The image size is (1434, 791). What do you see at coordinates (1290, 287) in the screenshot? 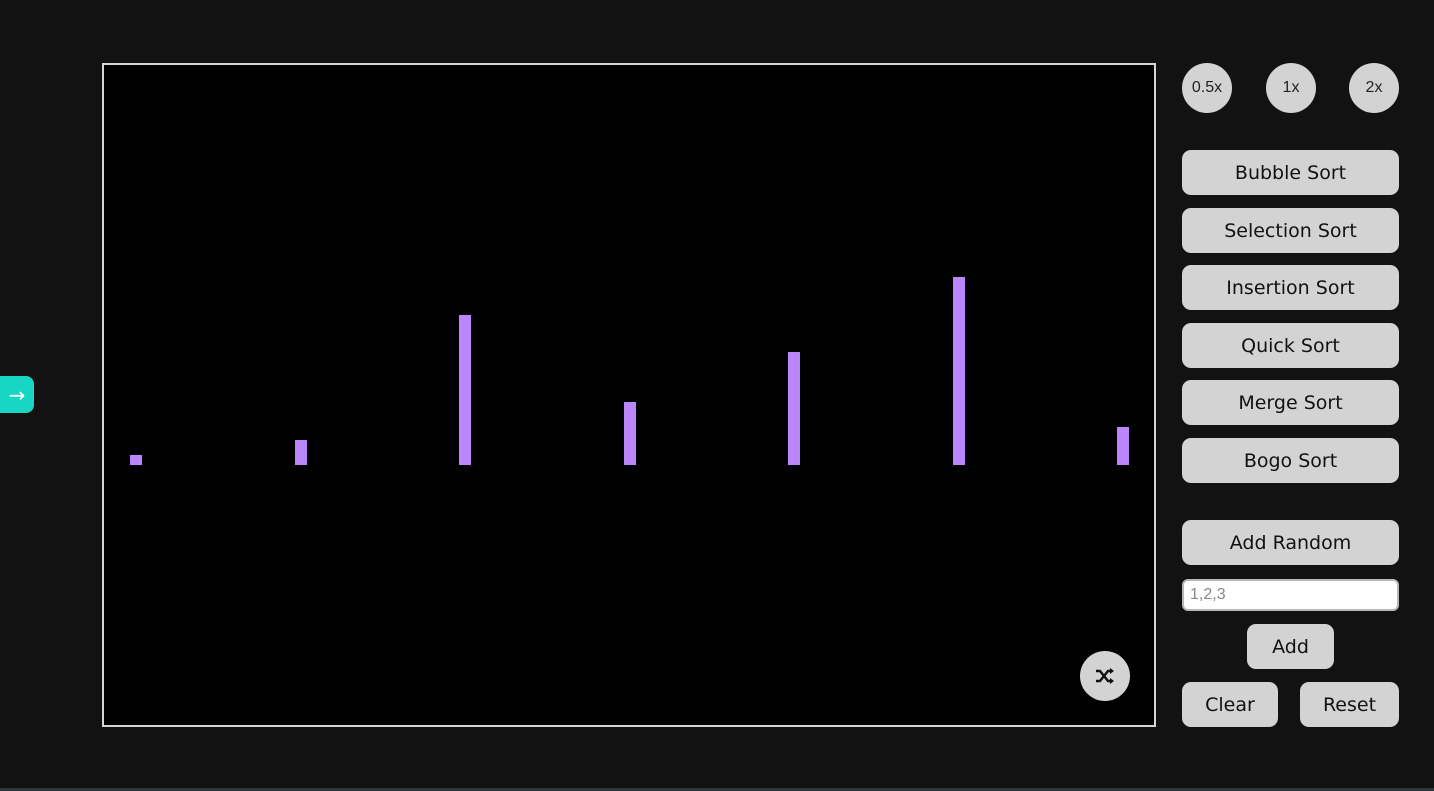
I see `insertion-sort-button: Insertion Sort` at bounding box center [1290, 287].